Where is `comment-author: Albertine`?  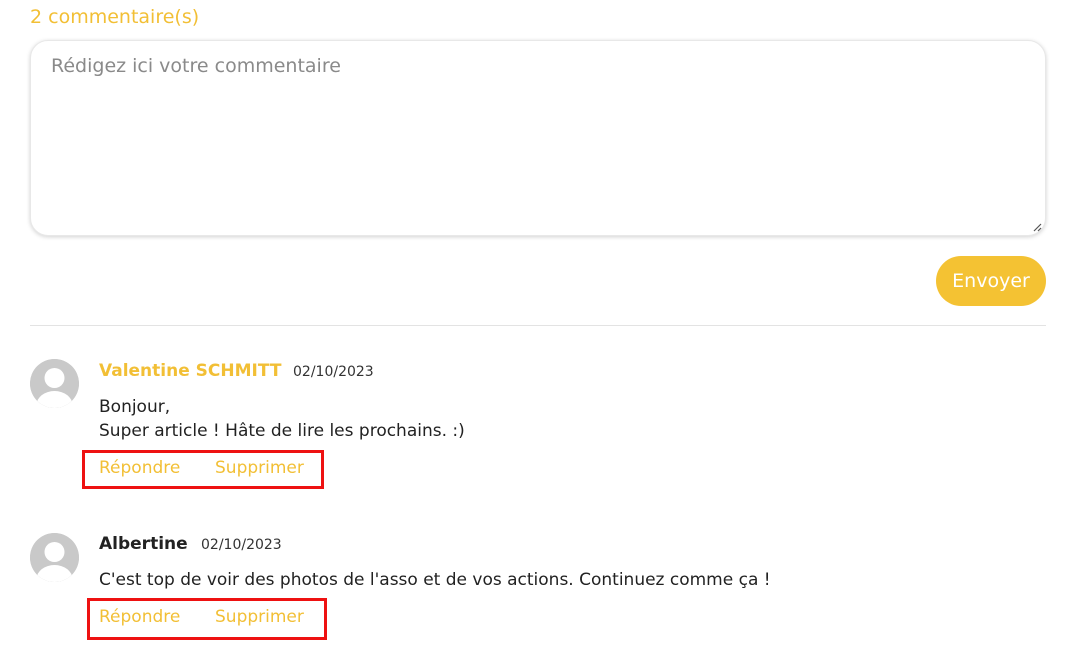
comment-author: Albertine is located at coordinates (143, 544).